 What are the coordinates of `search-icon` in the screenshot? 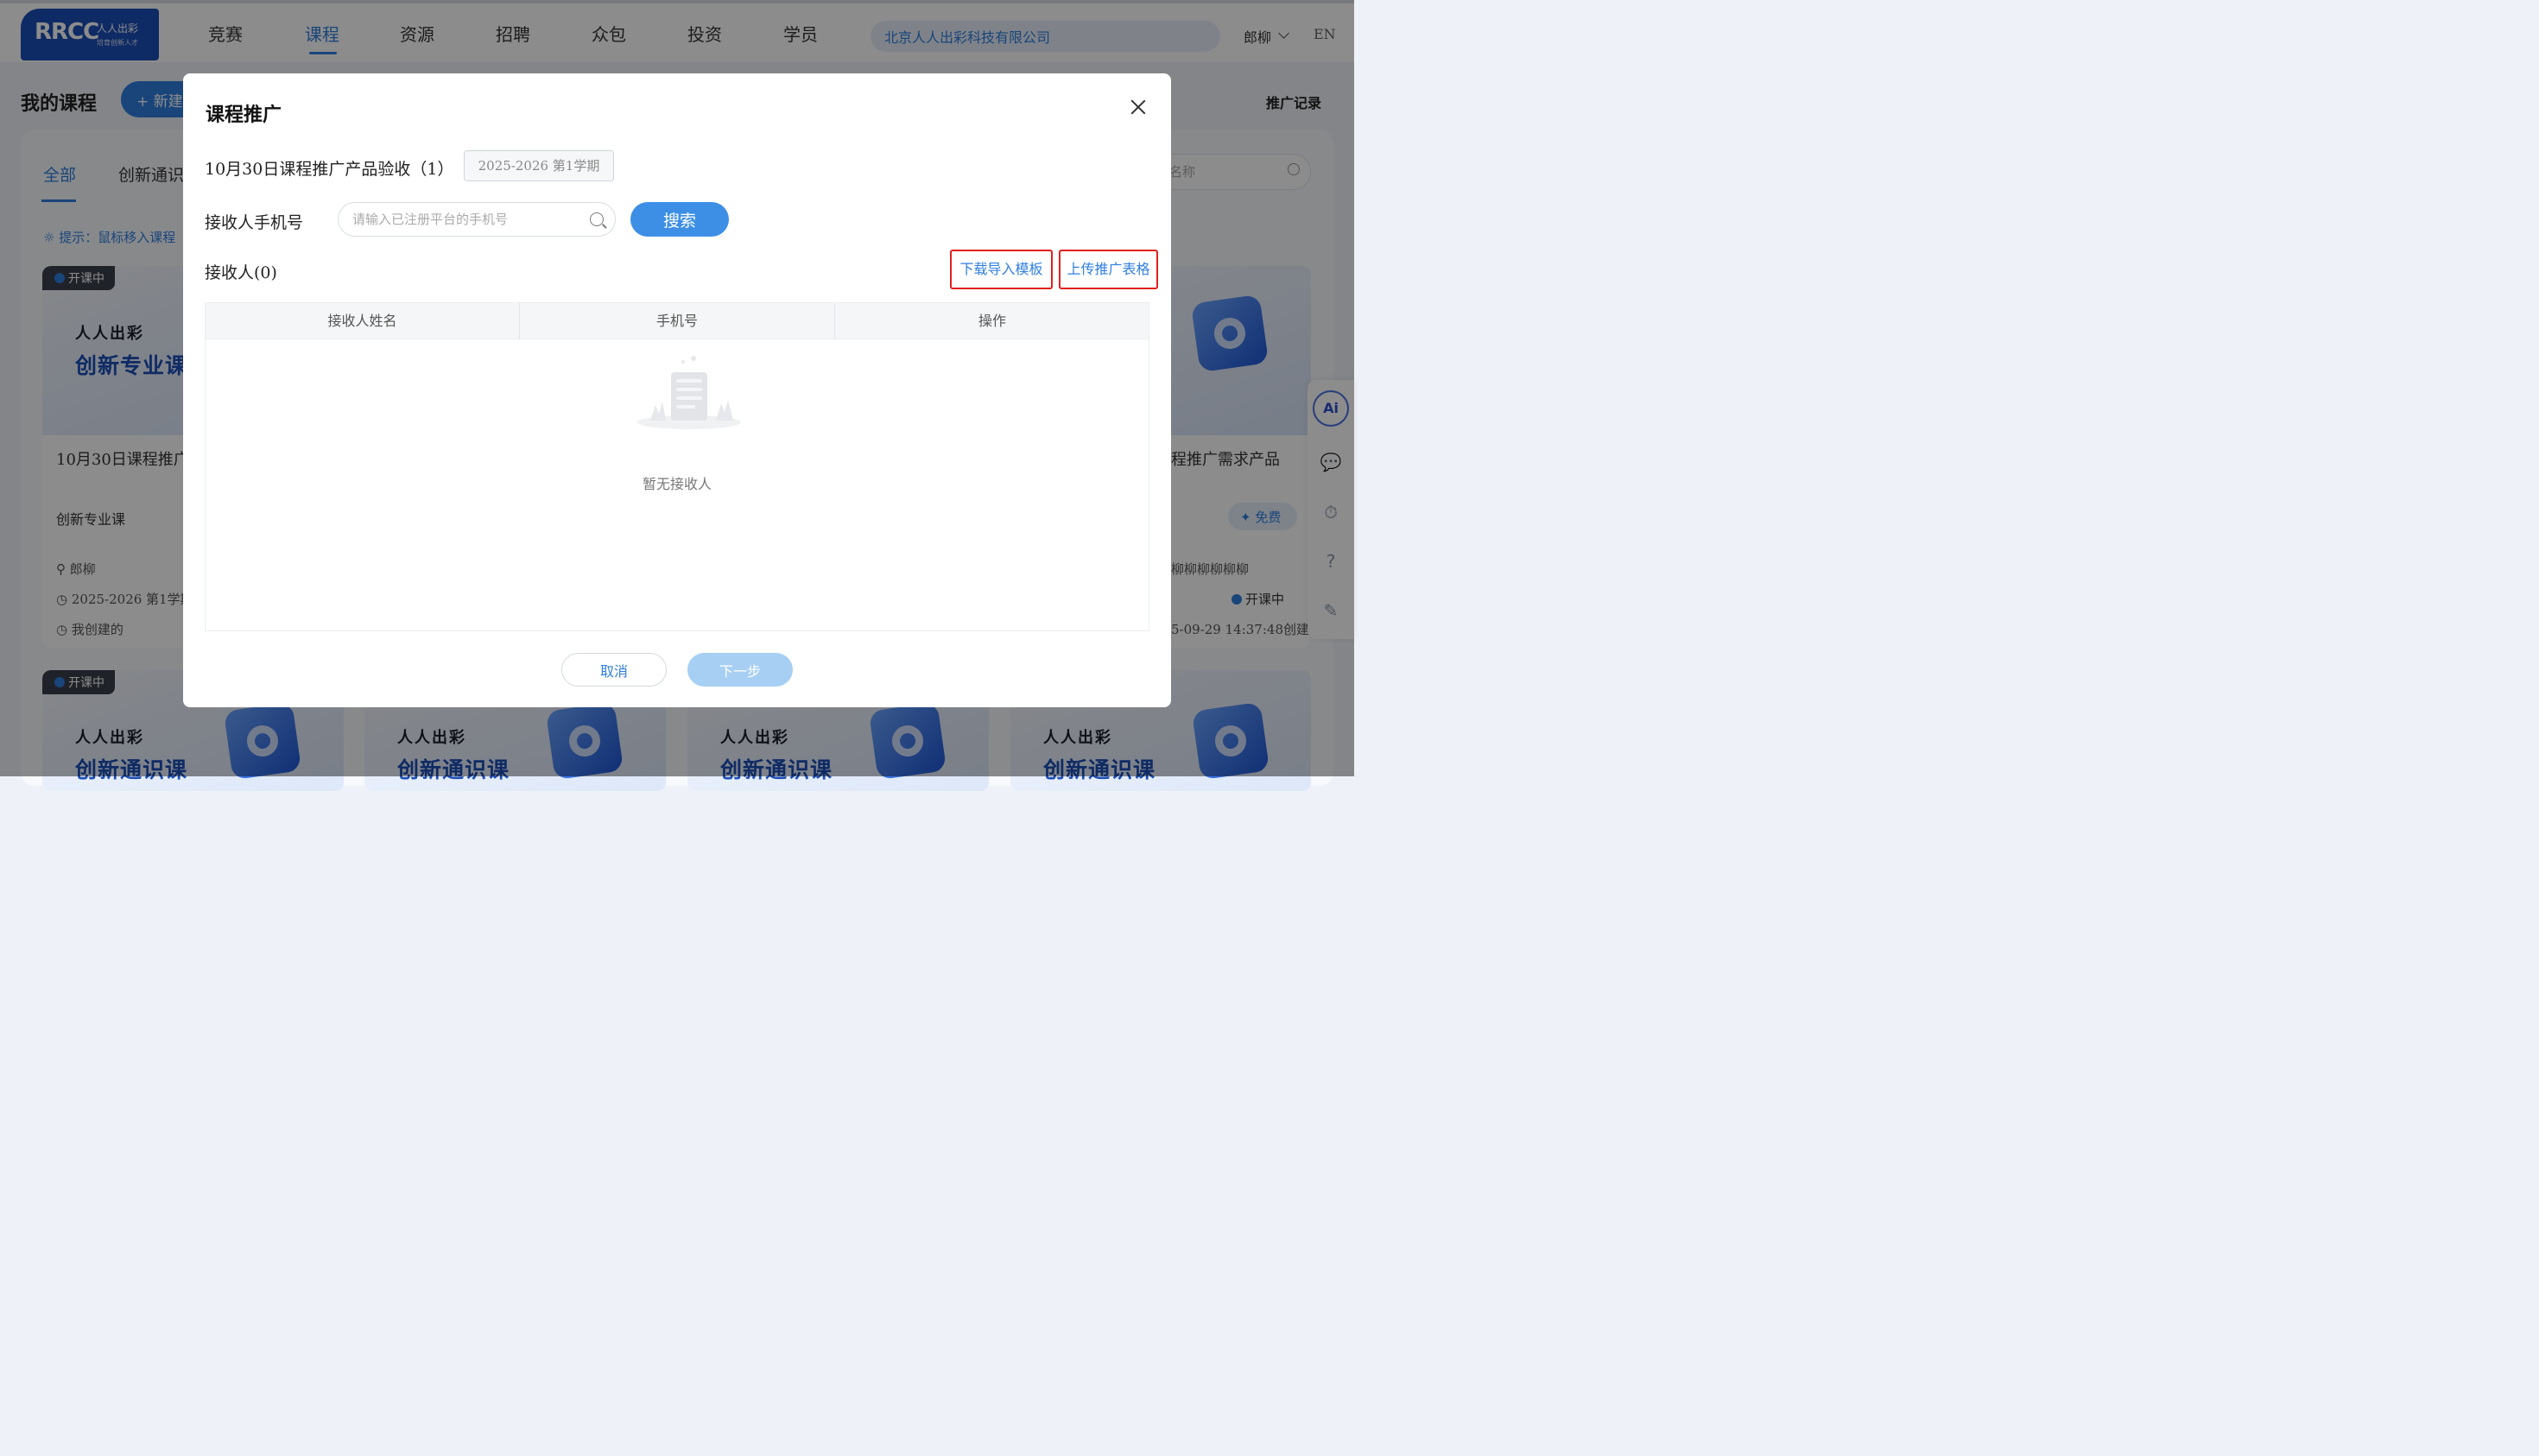 It's located at (597, 219).